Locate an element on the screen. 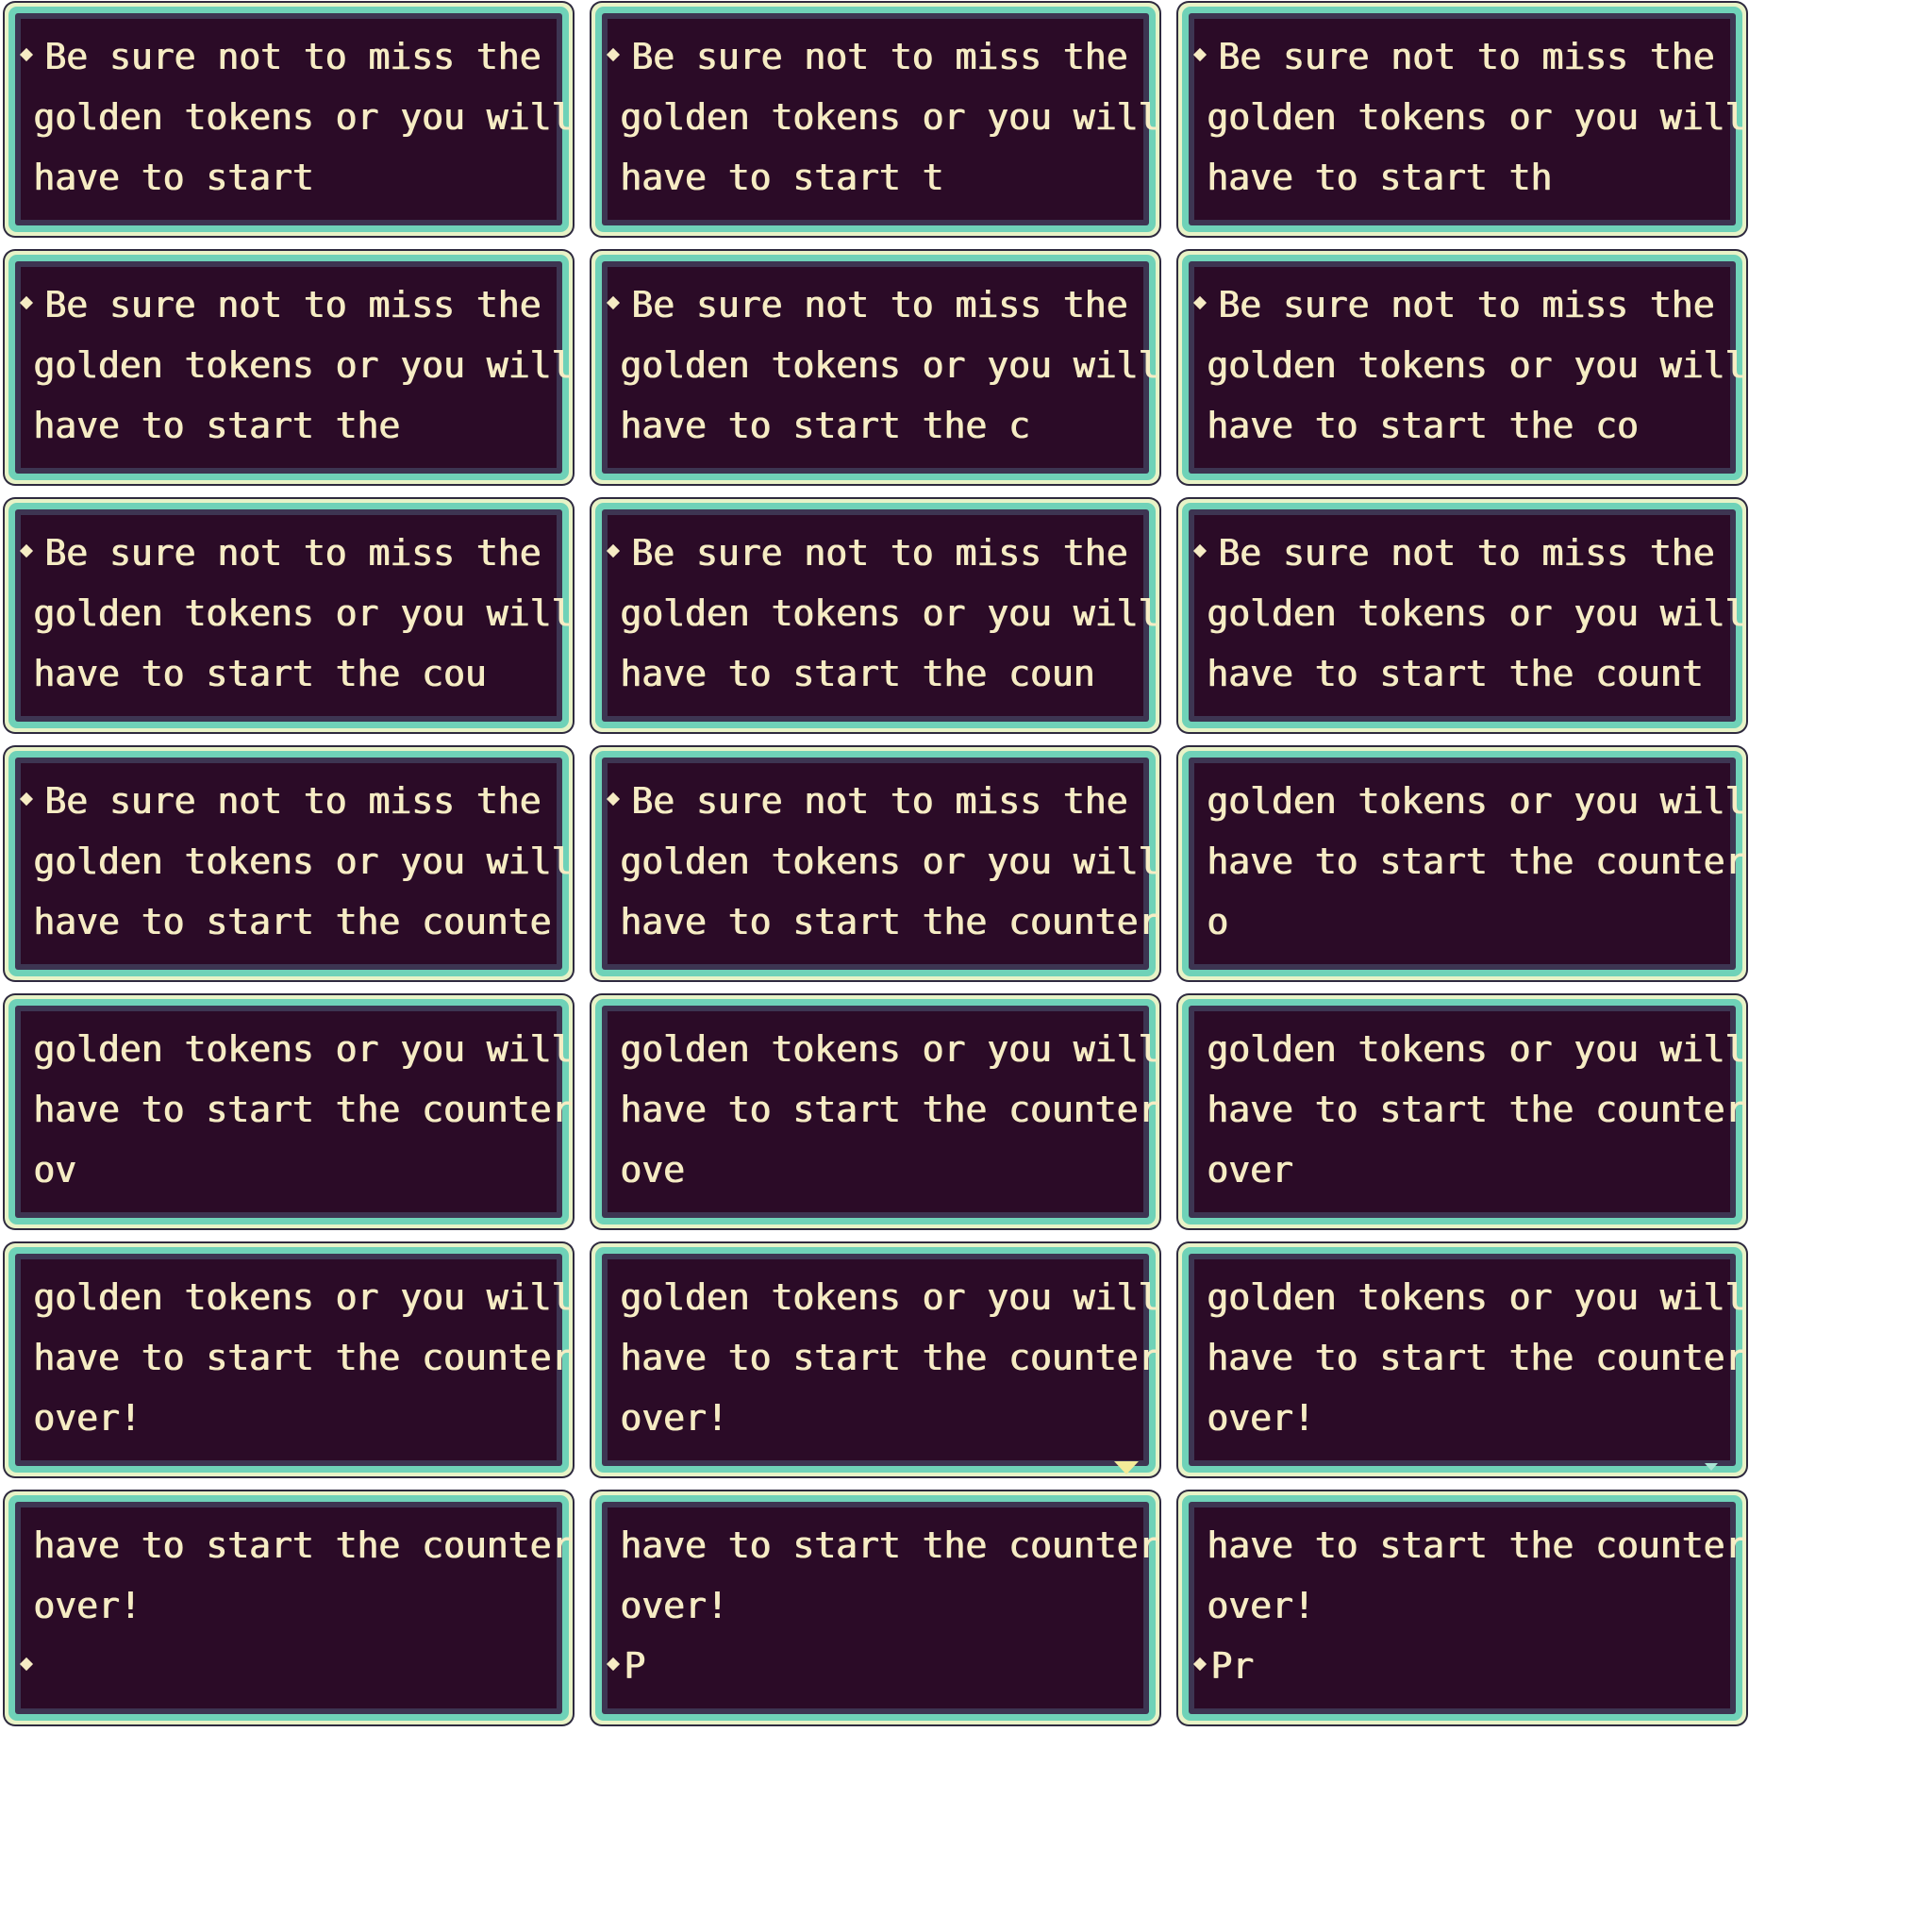 The width and height of the screenshot is (1932, 1932). dialogue-line-3: have to start the counte is located at coordinates (292, 922).